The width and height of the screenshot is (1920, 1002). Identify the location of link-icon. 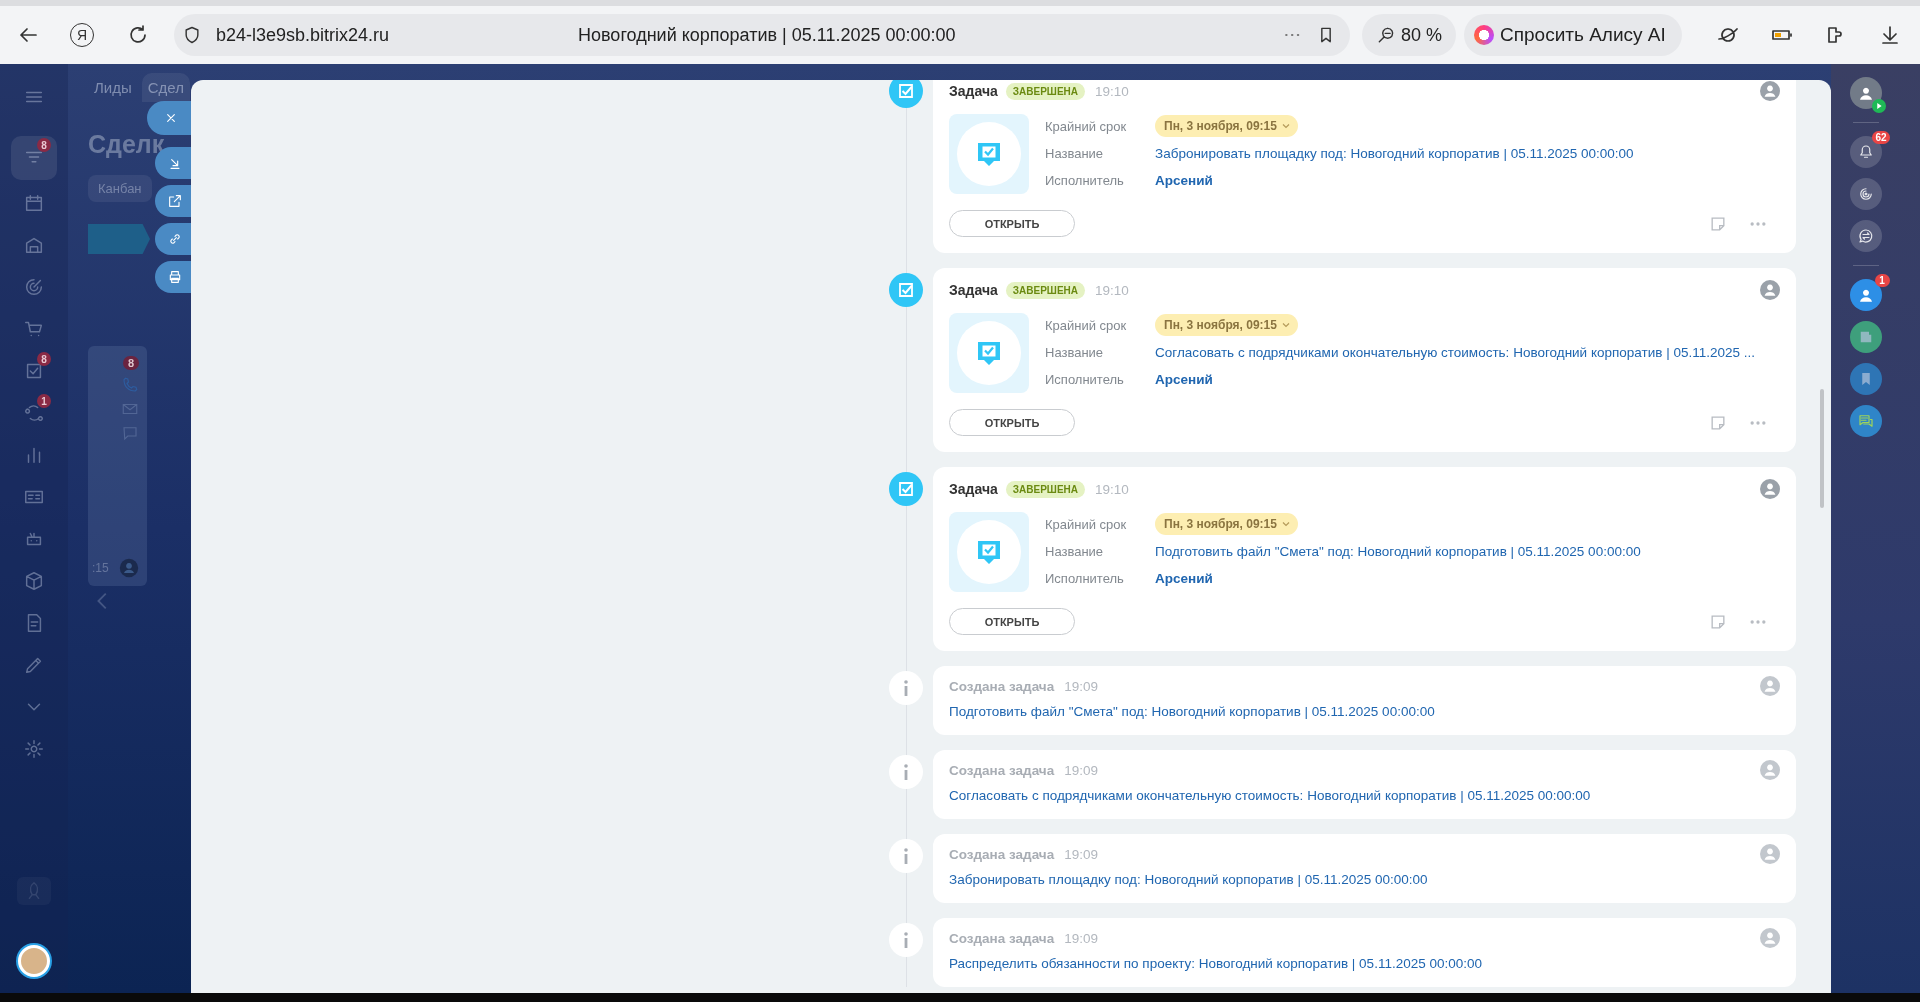
(175, 239).